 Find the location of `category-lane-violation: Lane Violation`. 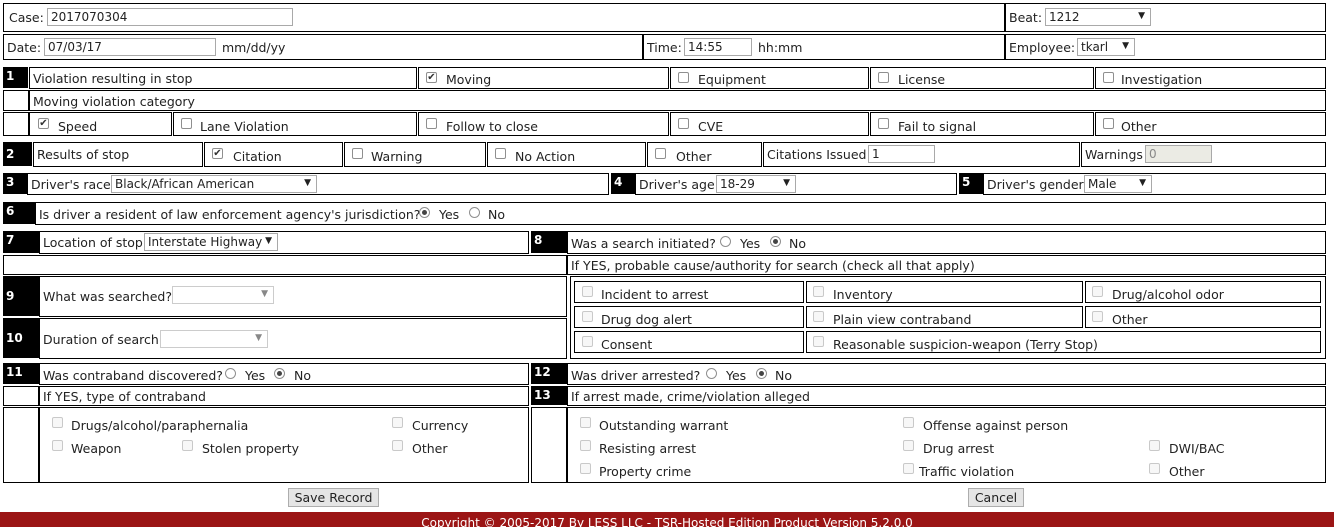

category-lane-violation: Lane Violation is located at coordinates (295, 124).